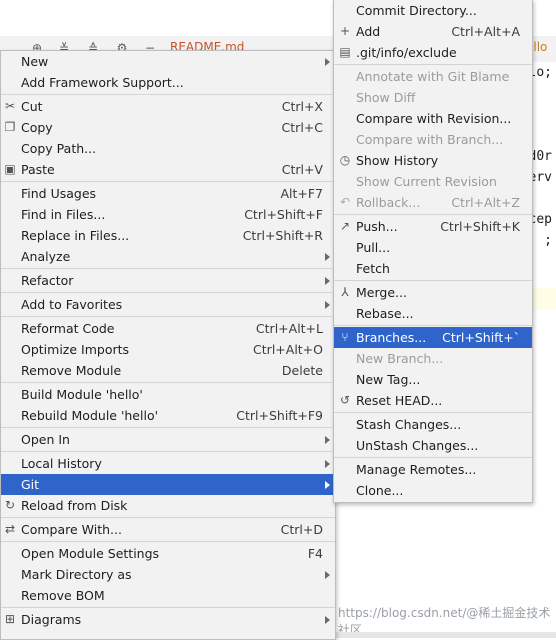 Image resolution: width=556 pixels, height=640 pixels. Describe the element at coordinates (45, 439) in the screenshot. I see `menu-item-label: Open In` at that location.